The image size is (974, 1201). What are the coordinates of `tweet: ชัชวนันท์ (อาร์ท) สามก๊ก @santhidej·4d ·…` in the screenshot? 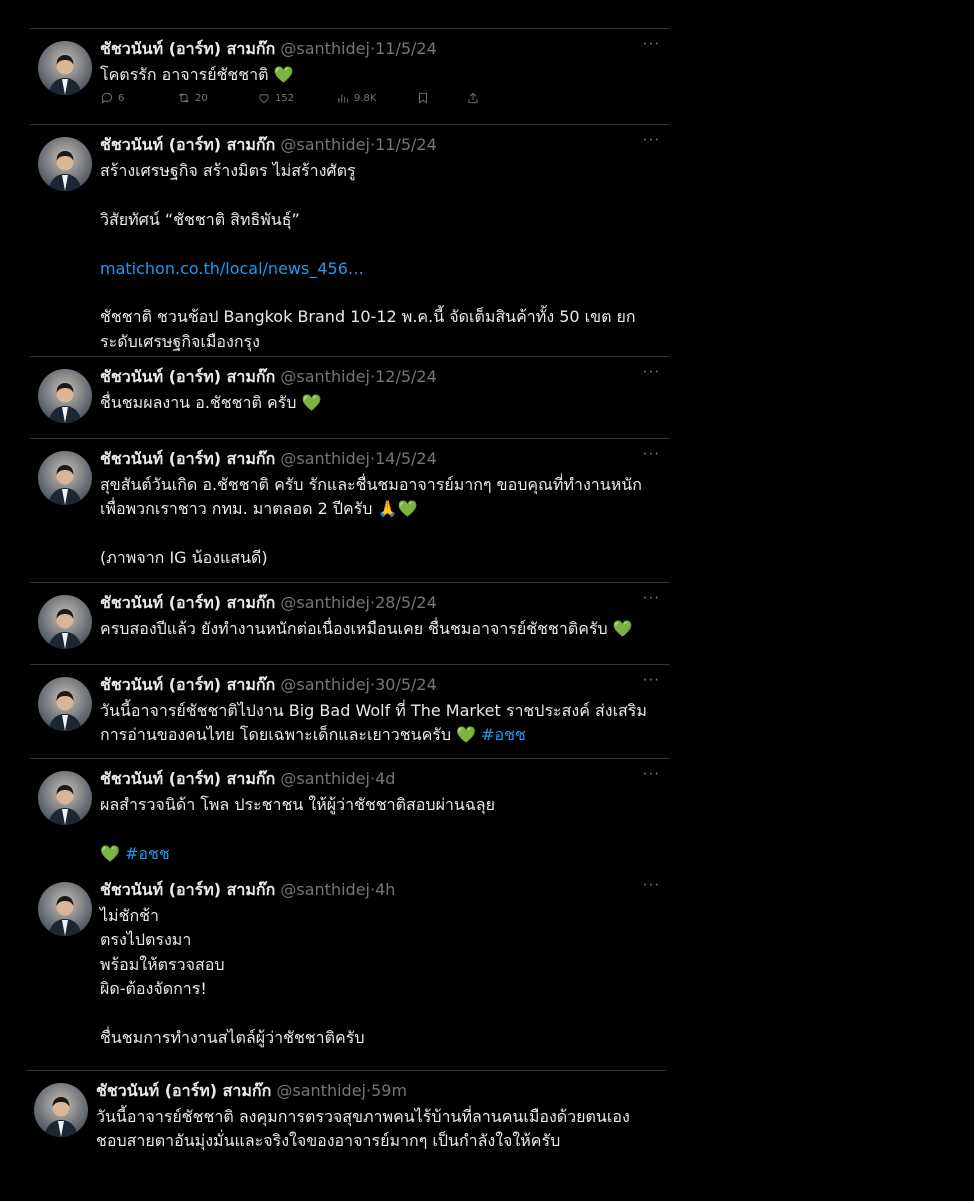 It's located at (350, 814).